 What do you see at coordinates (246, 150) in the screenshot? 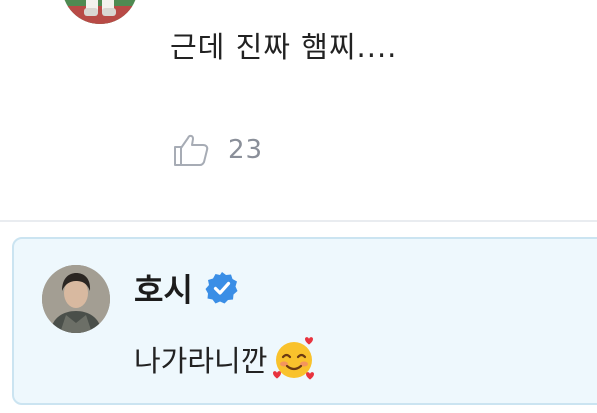
I see `like-count: 23` at bounding box center [246, 150].